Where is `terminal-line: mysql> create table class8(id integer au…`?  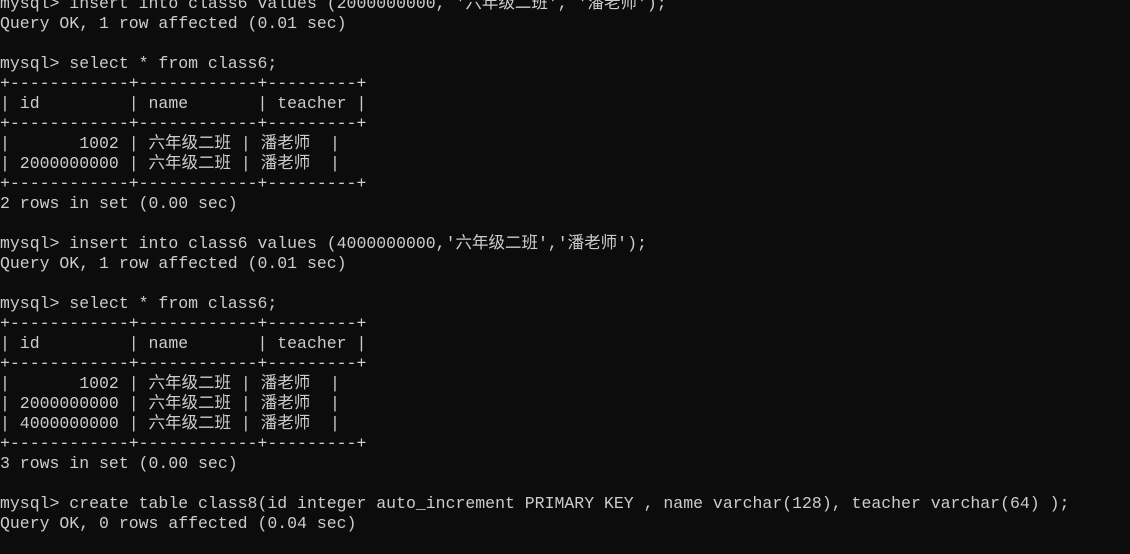
terminal-line: mysql> create table class8(id integer au… is located at coordinates (535, 503).